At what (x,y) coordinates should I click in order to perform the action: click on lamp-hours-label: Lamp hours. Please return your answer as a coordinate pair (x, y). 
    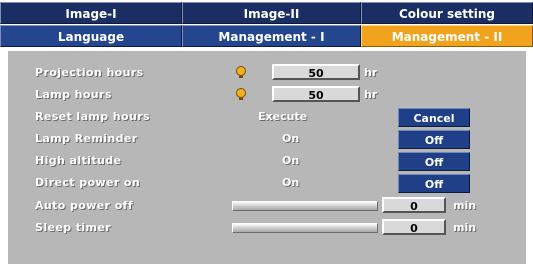
    Looking at the image, I should click on (73, 94).